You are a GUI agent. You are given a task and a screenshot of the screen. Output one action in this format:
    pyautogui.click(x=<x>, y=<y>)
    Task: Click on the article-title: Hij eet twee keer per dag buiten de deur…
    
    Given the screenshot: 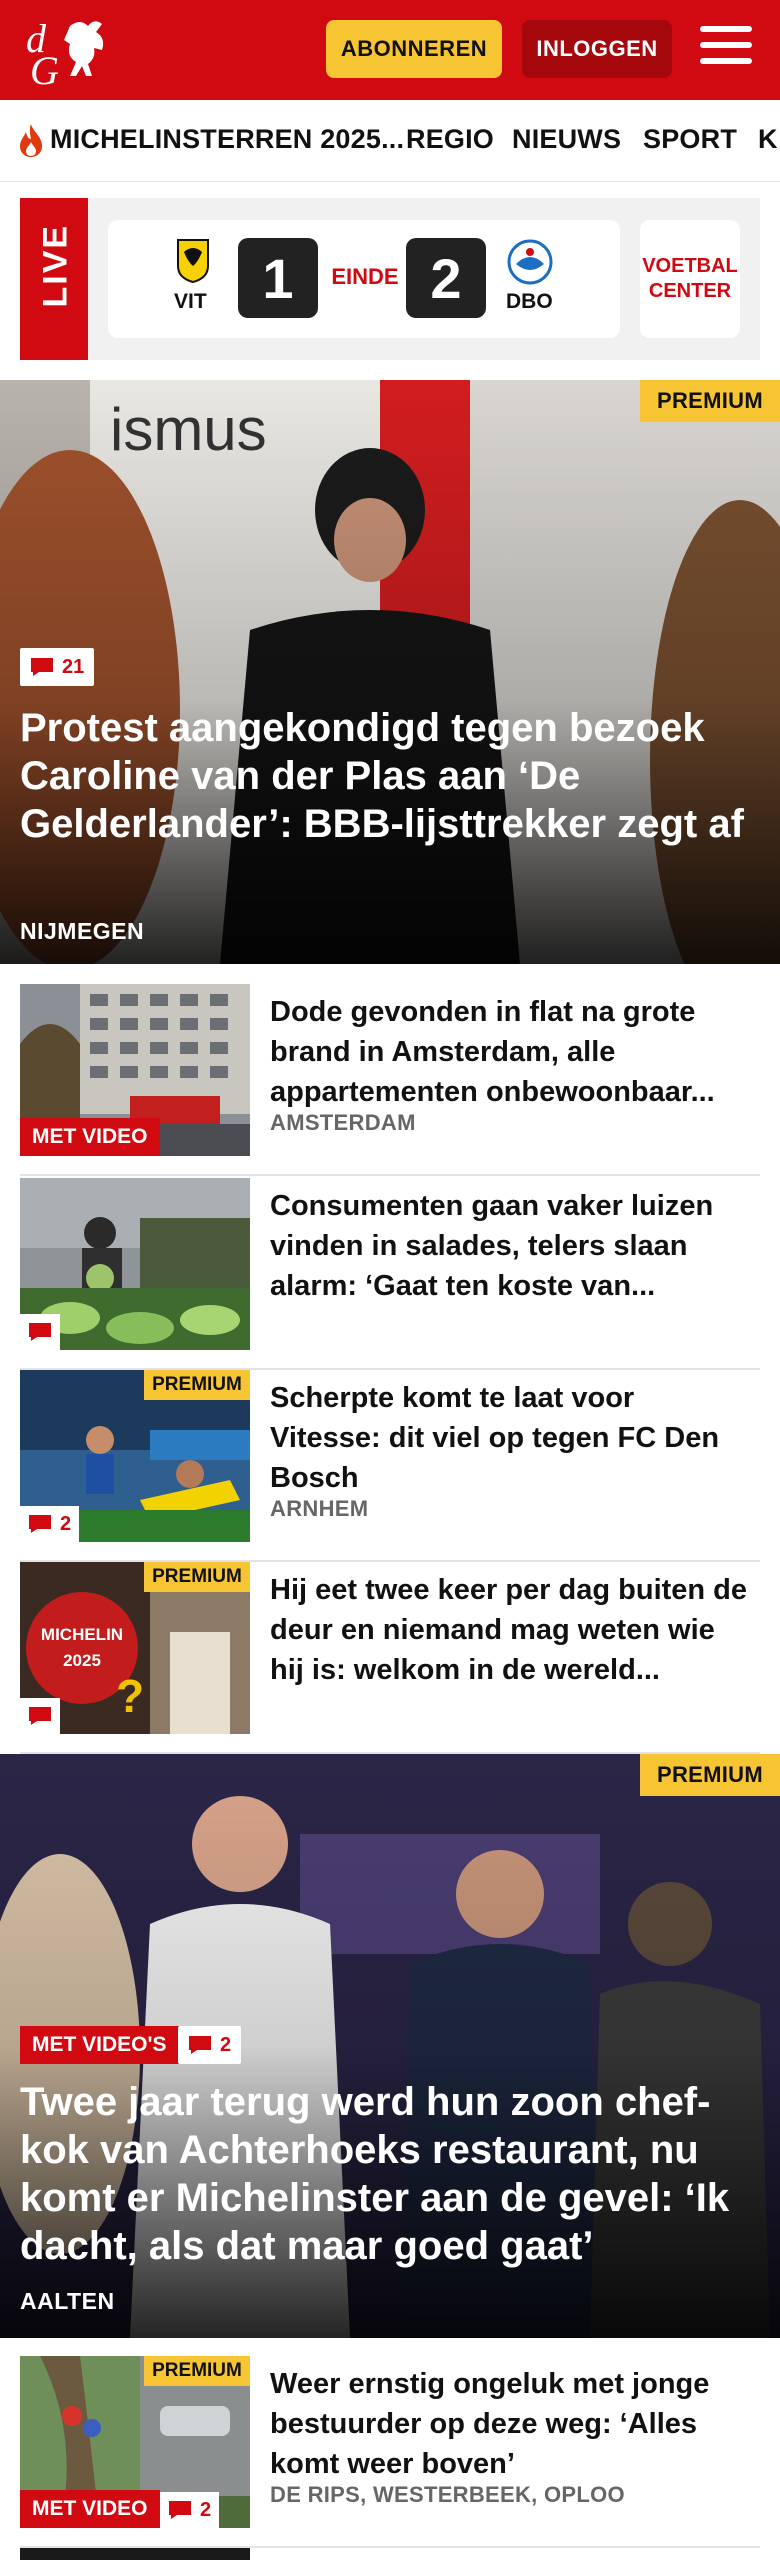 What is the action you would take?
    pyautogui.click(x=510, y=1630)
    